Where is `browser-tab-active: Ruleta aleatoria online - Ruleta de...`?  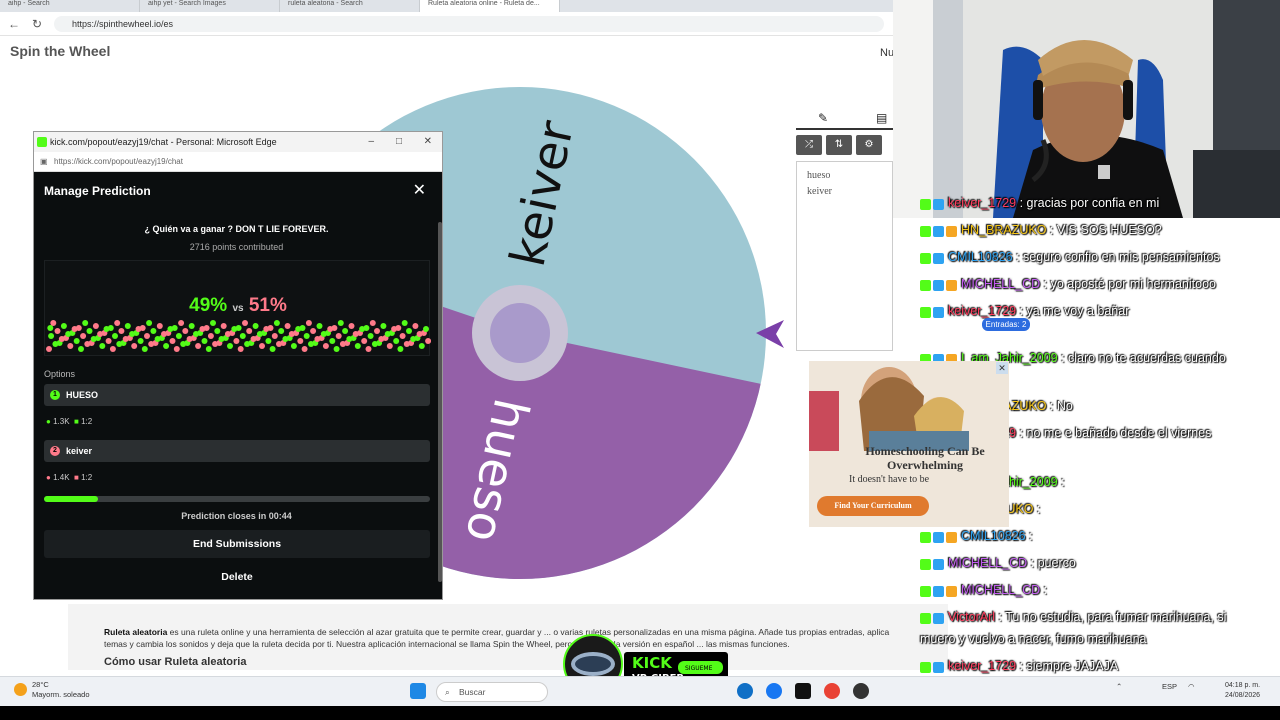
browser-tab-active: Ruleta aleatoria online - Ruleta de... is located at coordinates (490, 6).